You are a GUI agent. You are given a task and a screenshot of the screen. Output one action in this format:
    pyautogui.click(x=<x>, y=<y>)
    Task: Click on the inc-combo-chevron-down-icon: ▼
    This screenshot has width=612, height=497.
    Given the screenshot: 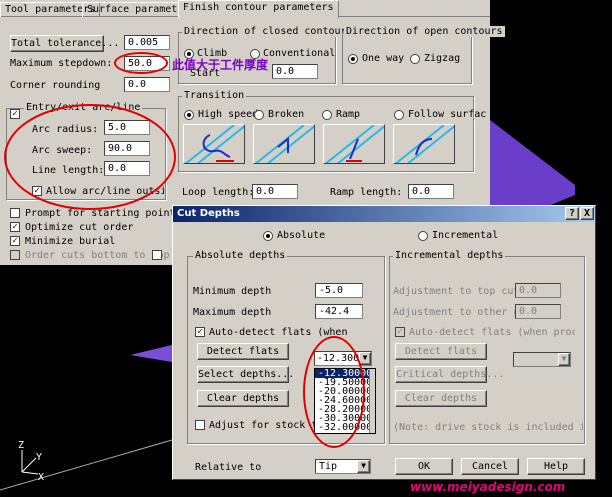 What is the action you would take?
    pyautogui.click(x=564, y=359)
    